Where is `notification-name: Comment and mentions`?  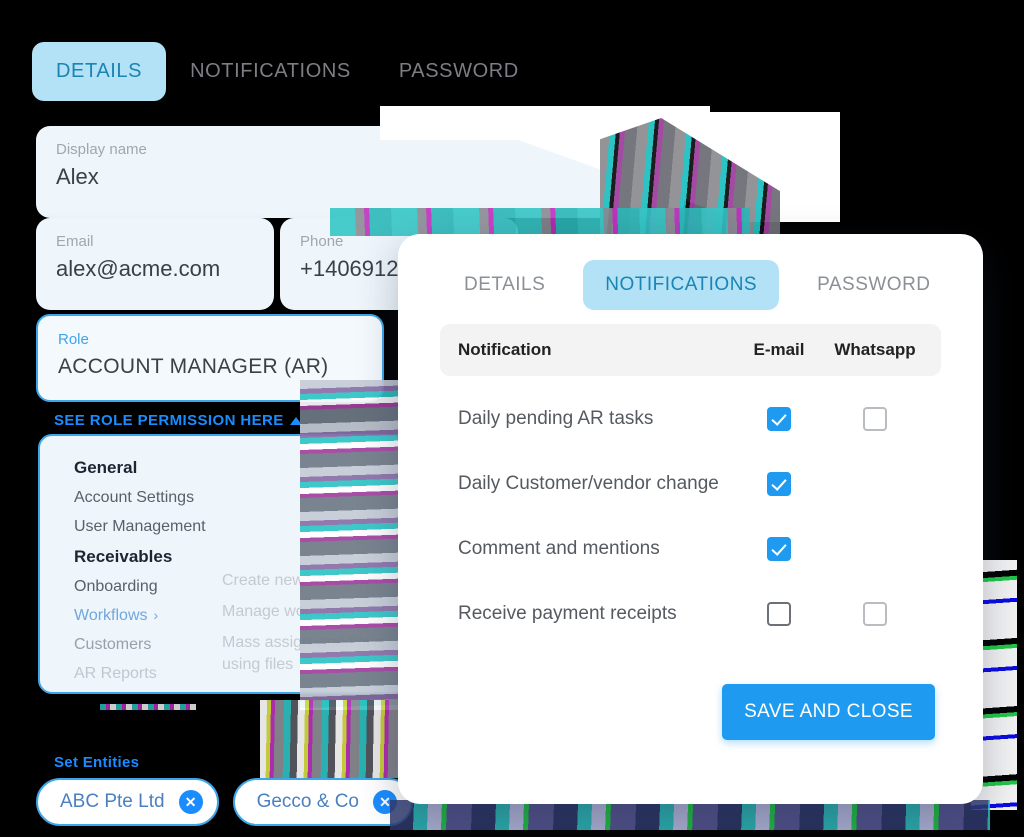
notification-name: Comment and mentions is located at coordinates (559, 548).